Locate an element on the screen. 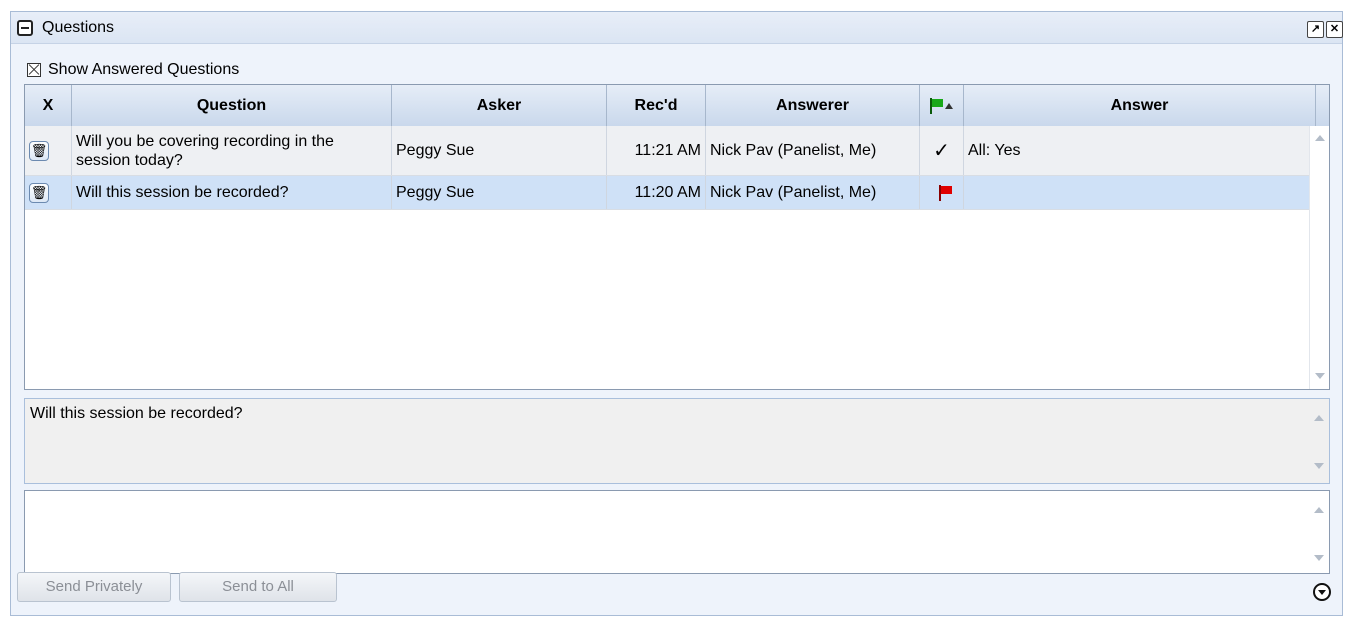  expand-options-icon is located at coordinates (1322, 592).